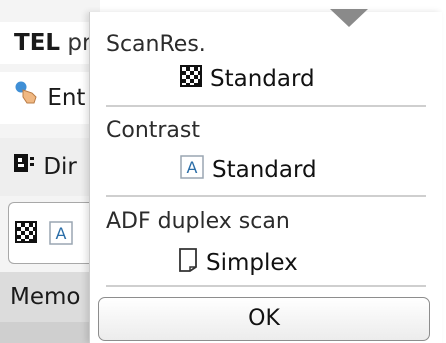 This screenshot has width=446, height=343. I want to click on contrast-value-text: Standard, so click(264, 170).